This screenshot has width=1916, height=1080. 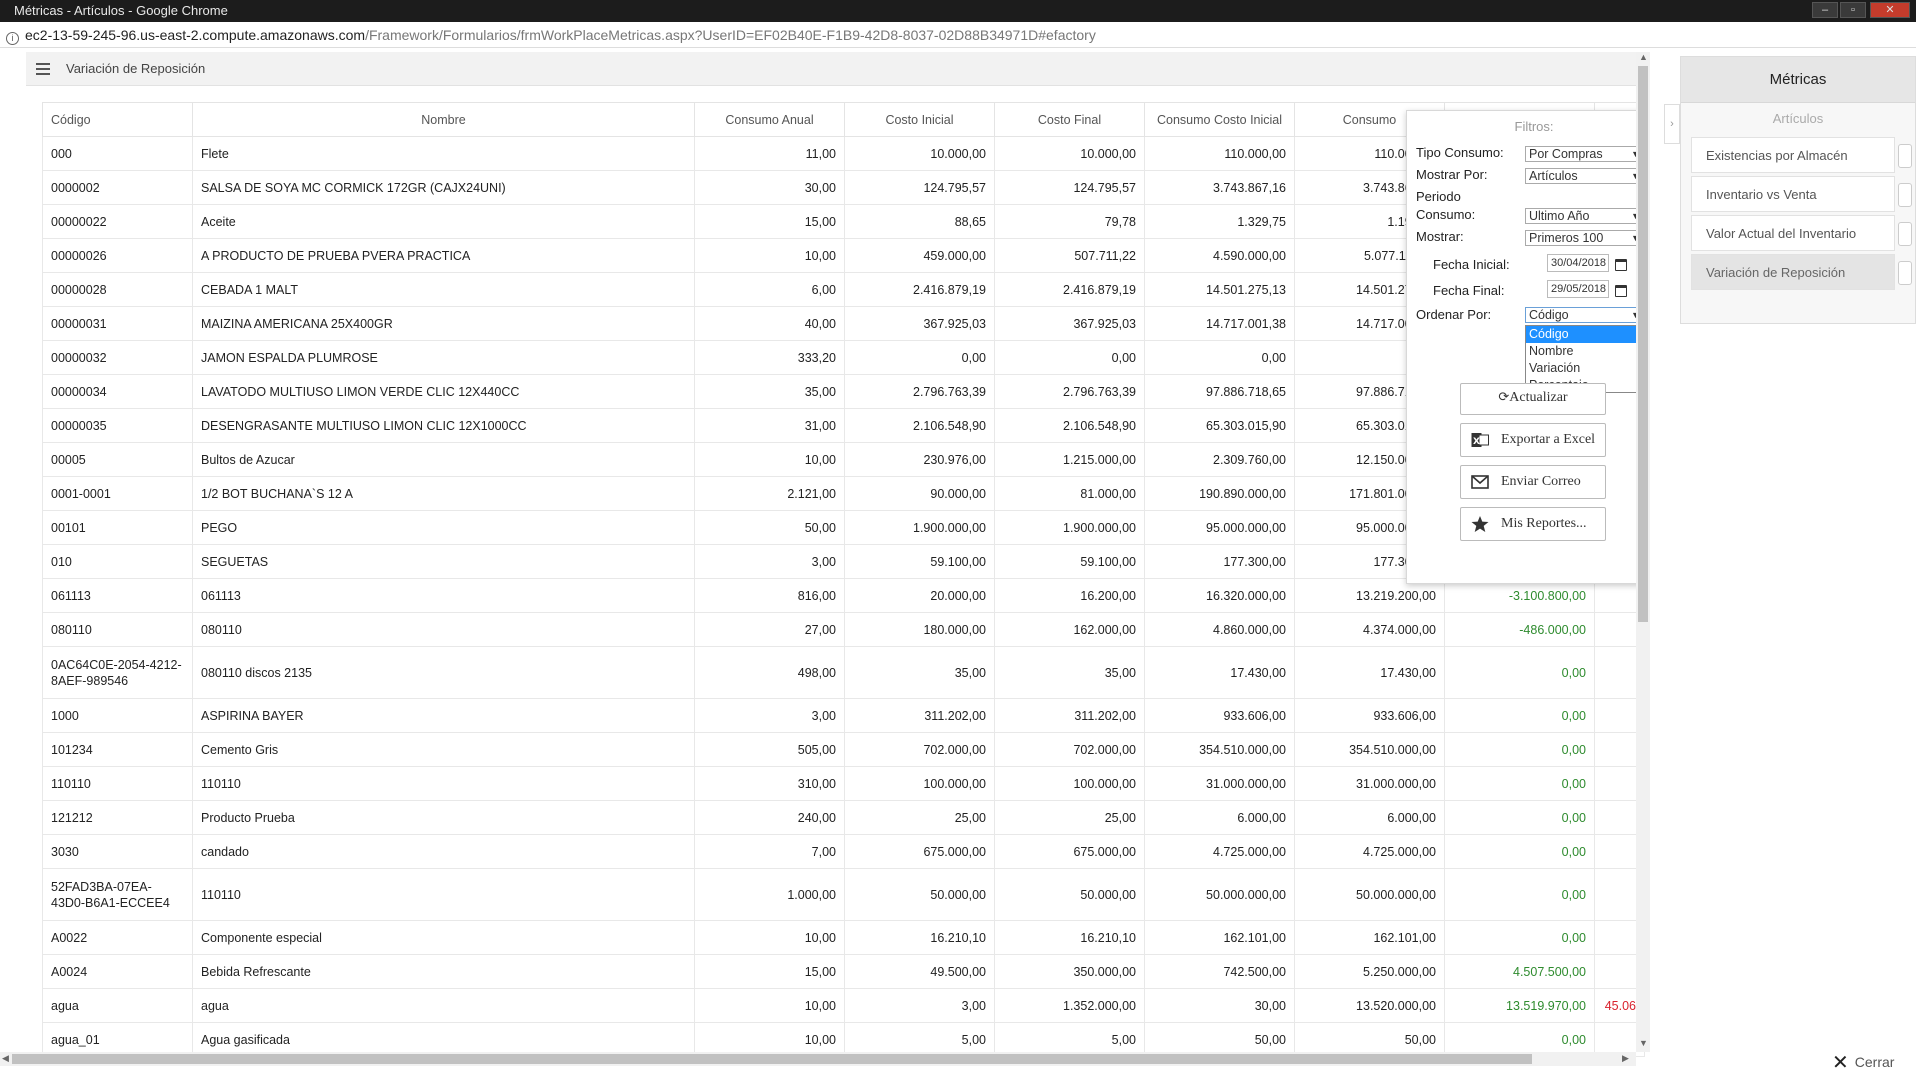 I want to click on scroll-left-icon: ◀, so click(x=5, y=1058).